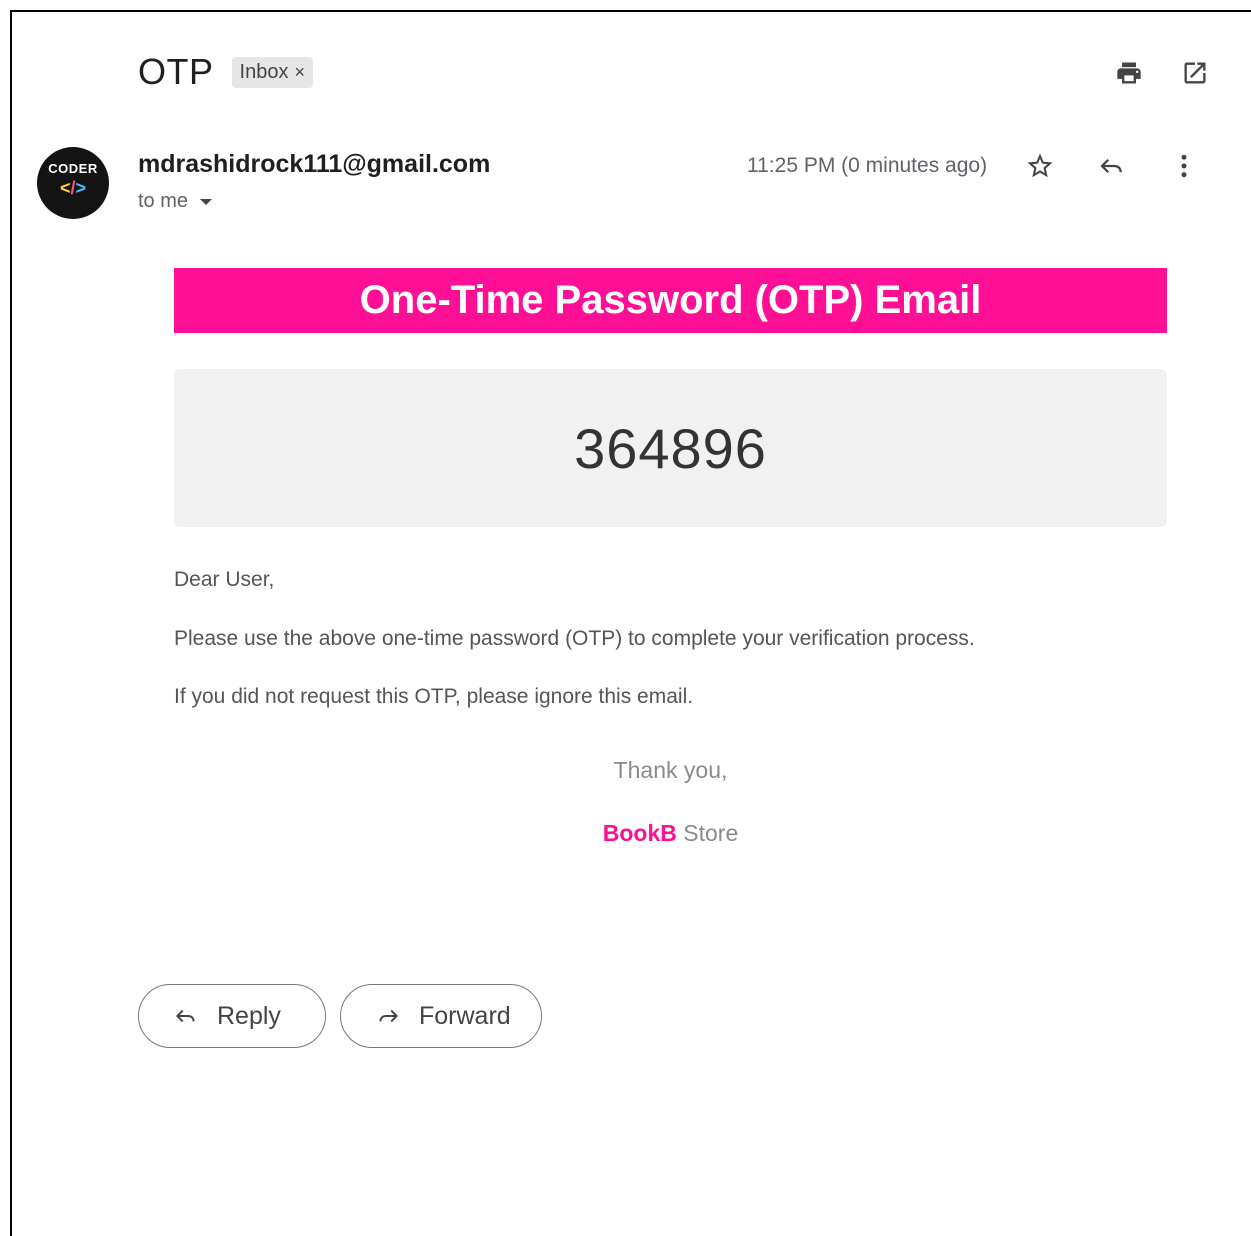 The width and height of the screenshot is (1251, 1236). What do you see at coordinates (224, 579) in the screenshot?
I see `greeting-text: Dear User,` at bounding box center [224, 579].